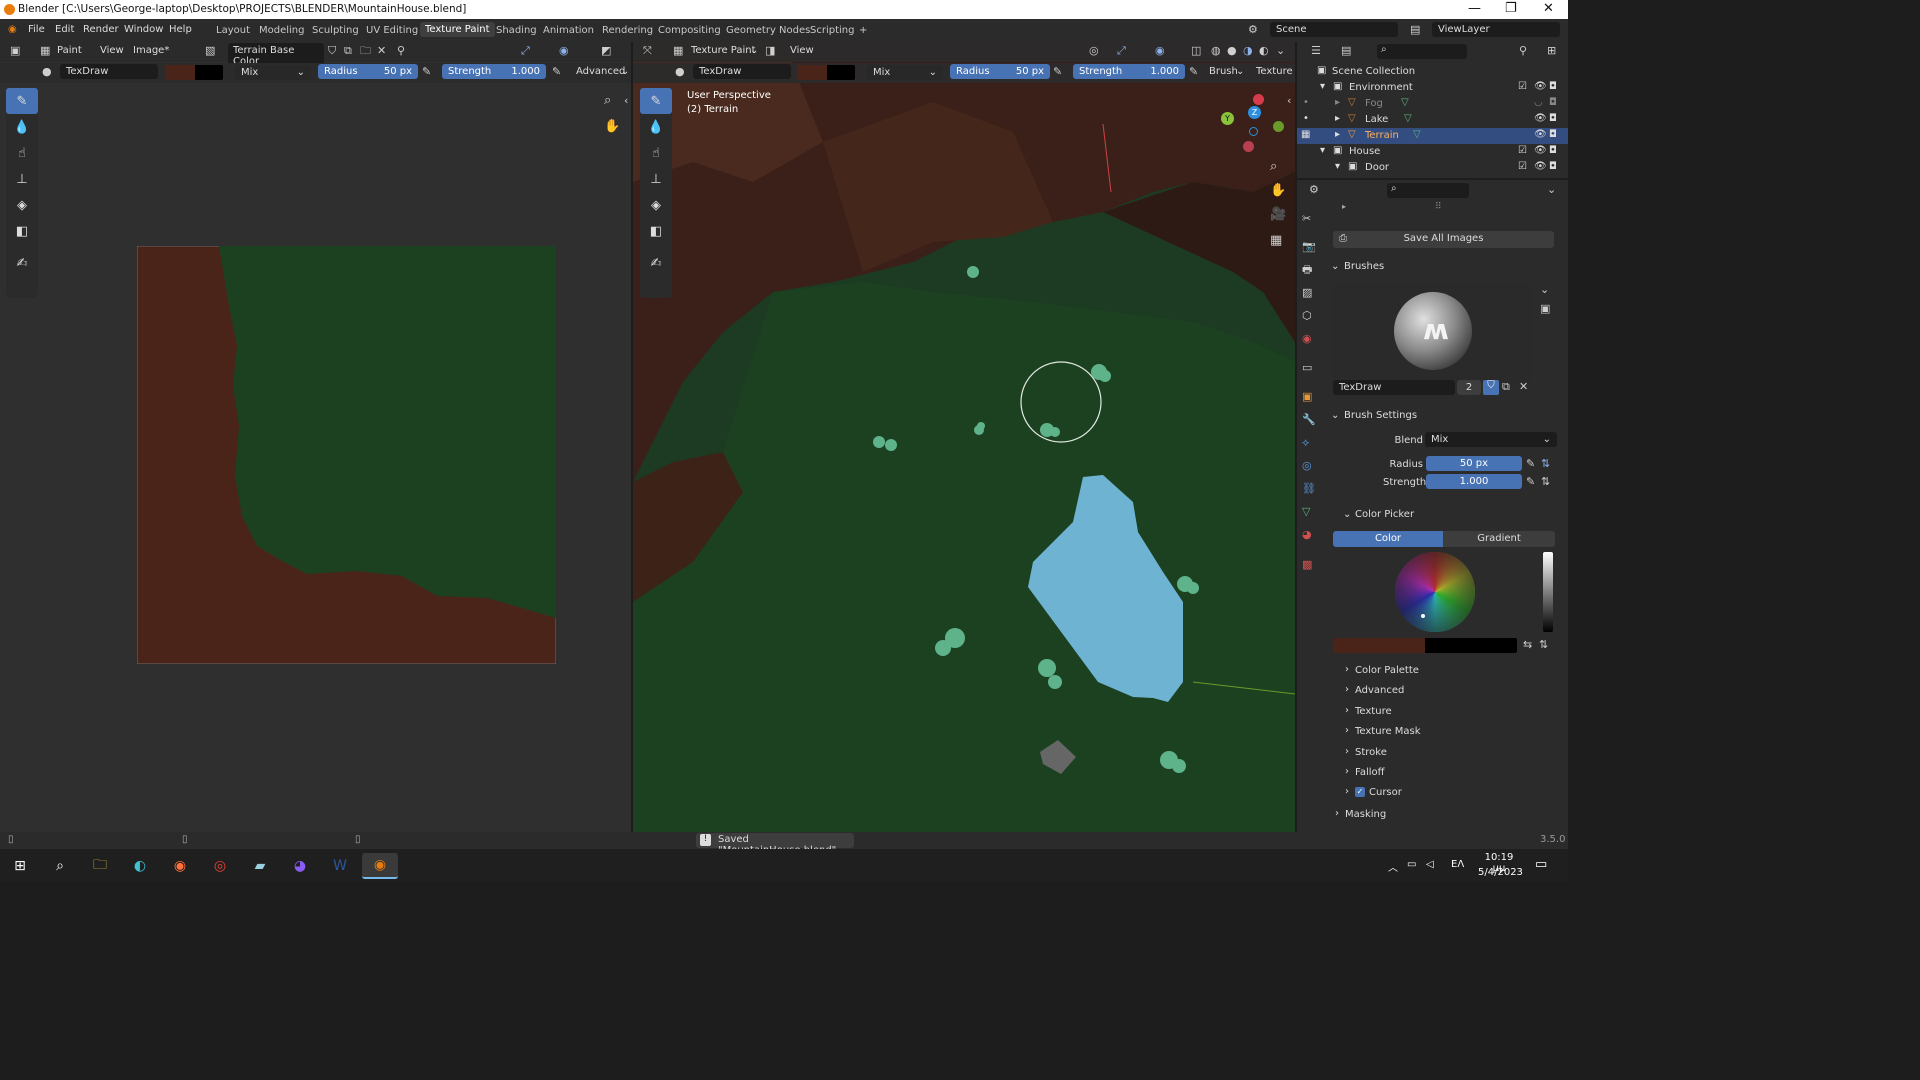 Image resolution: width=1920 pixels, height=1080 pixels. What do you see at coordinates (1538, 102) in the screenshot?
I see `eye-closed-icon: ◡` at bounding box center [1538, 102].